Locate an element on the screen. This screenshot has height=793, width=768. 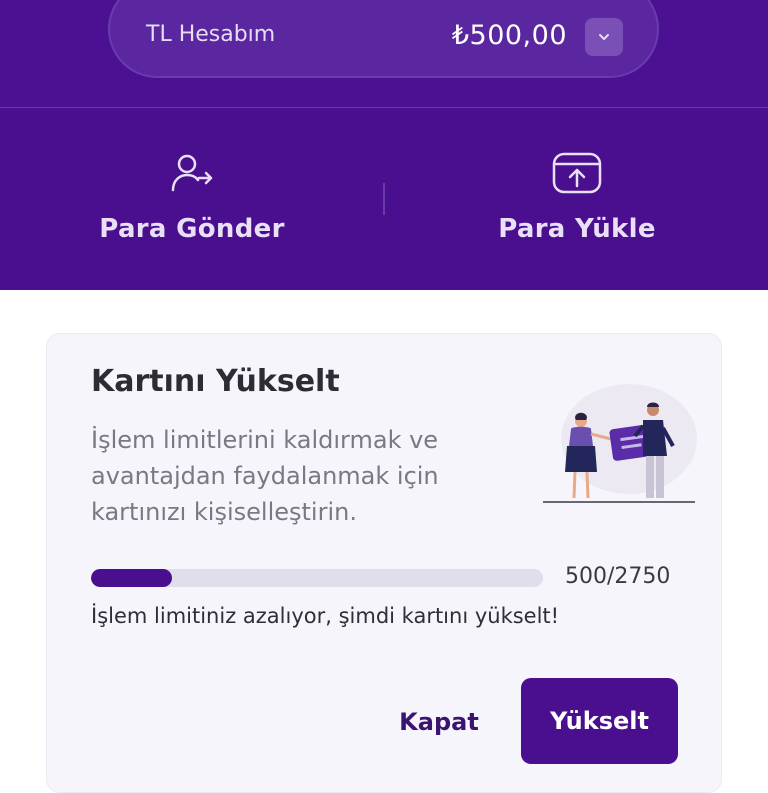
limit-progress-bar is located at coordinates (317, 578).